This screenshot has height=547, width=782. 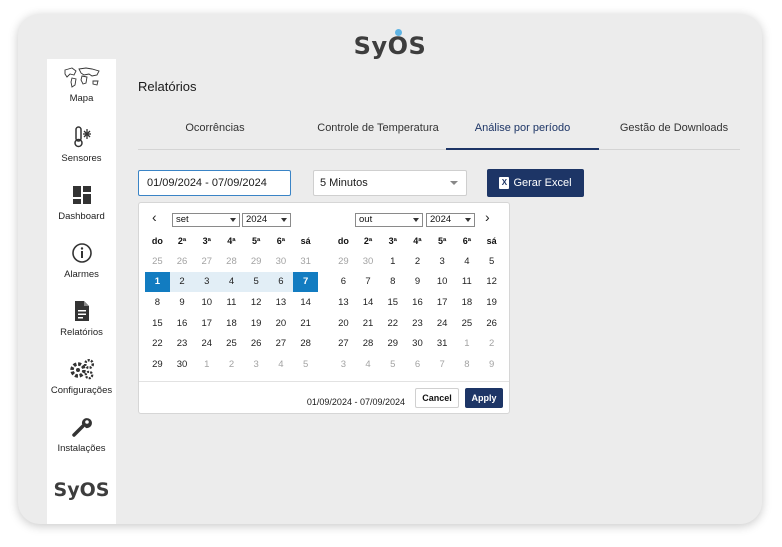 I want to click on prev-month-icon: ‹, so click(x=154, y=217).